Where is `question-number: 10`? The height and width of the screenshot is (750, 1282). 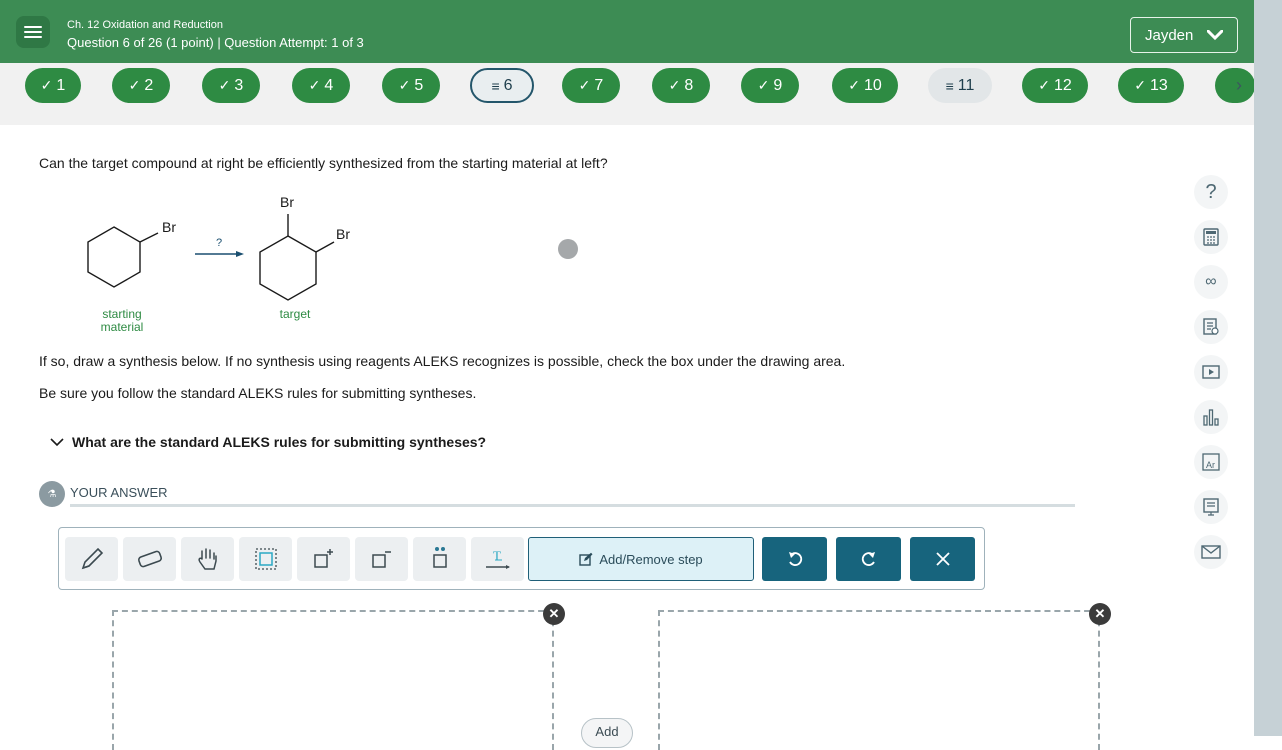 question-number: 10 is located at coordinates (872, 85).